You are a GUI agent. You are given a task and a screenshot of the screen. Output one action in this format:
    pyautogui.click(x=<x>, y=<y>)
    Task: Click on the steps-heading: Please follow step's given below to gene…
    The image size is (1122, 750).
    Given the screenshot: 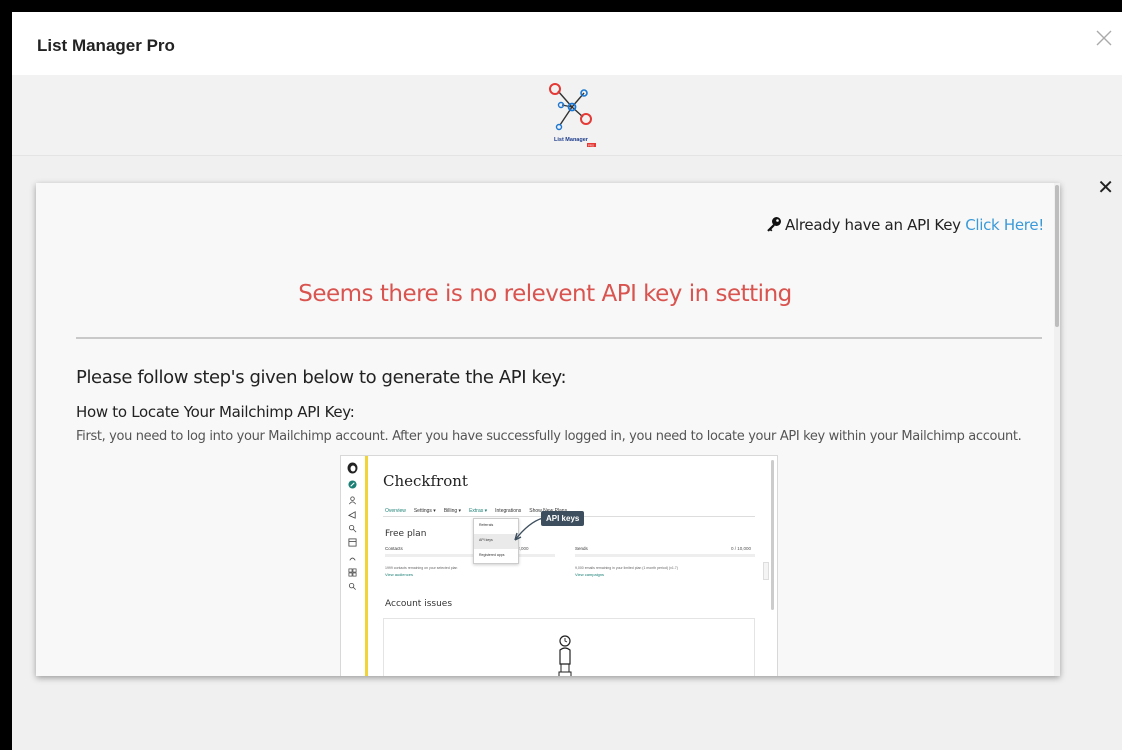 What is the action you would take?
    pyautogui.click(x=321, y=377)
    